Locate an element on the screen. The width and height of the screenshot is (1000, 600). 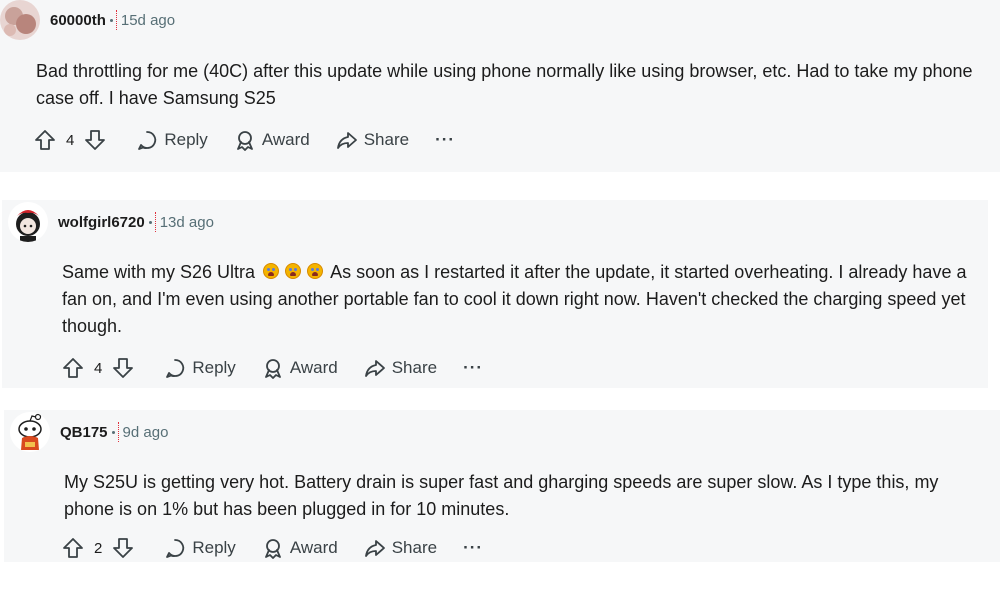
timestamp: 13d ago is located at coordinates (187, 222).